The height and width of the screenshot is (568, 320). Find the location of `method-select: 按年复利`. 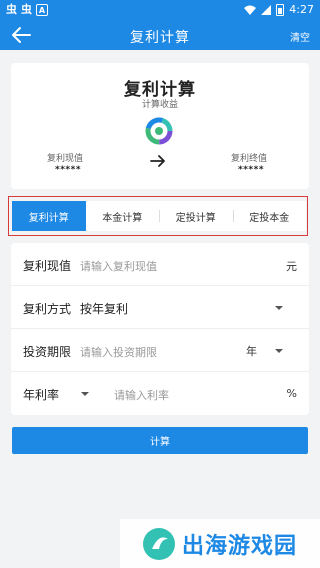

method-select: 按年复利 is located at coordinates (104, 308).